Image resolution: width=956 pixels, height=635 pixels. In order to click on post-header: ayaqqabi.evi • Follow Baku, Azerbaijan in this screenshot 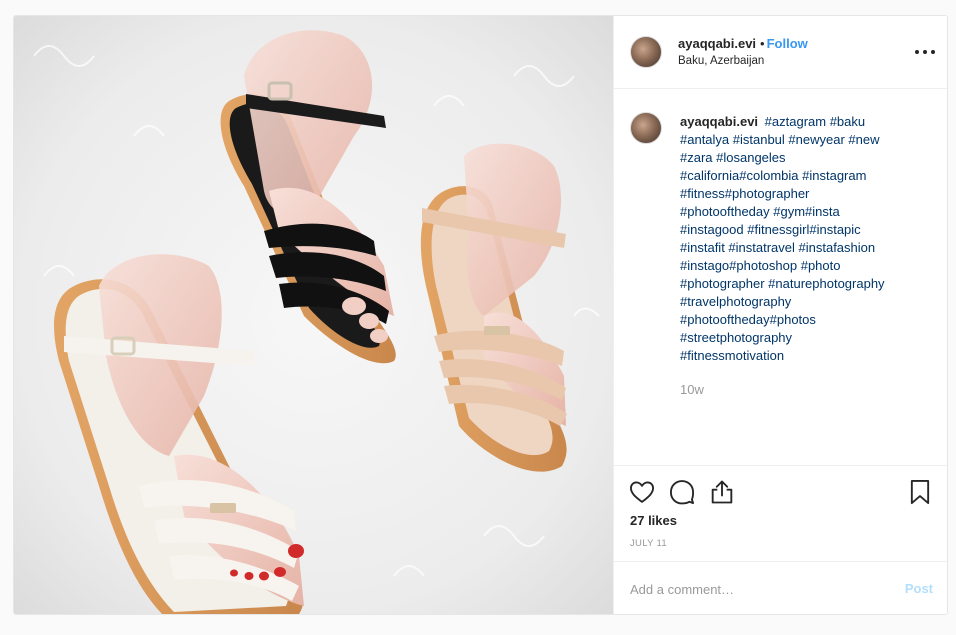, I will do `click(780, 52)`.